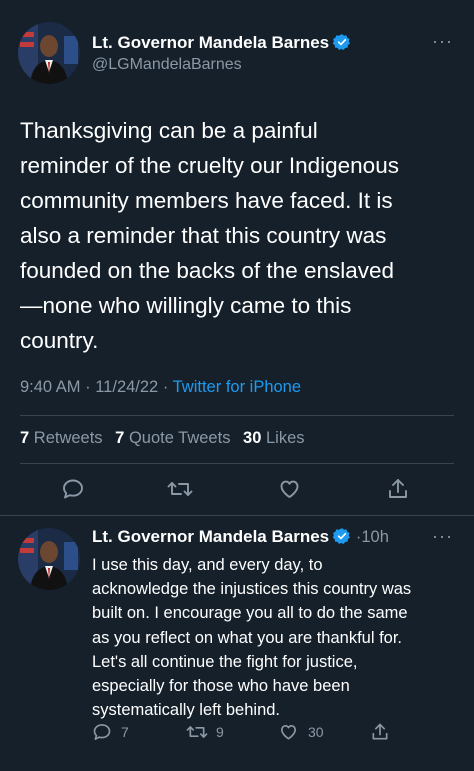  I want to click on likes-count: 30, so click(252, 438).